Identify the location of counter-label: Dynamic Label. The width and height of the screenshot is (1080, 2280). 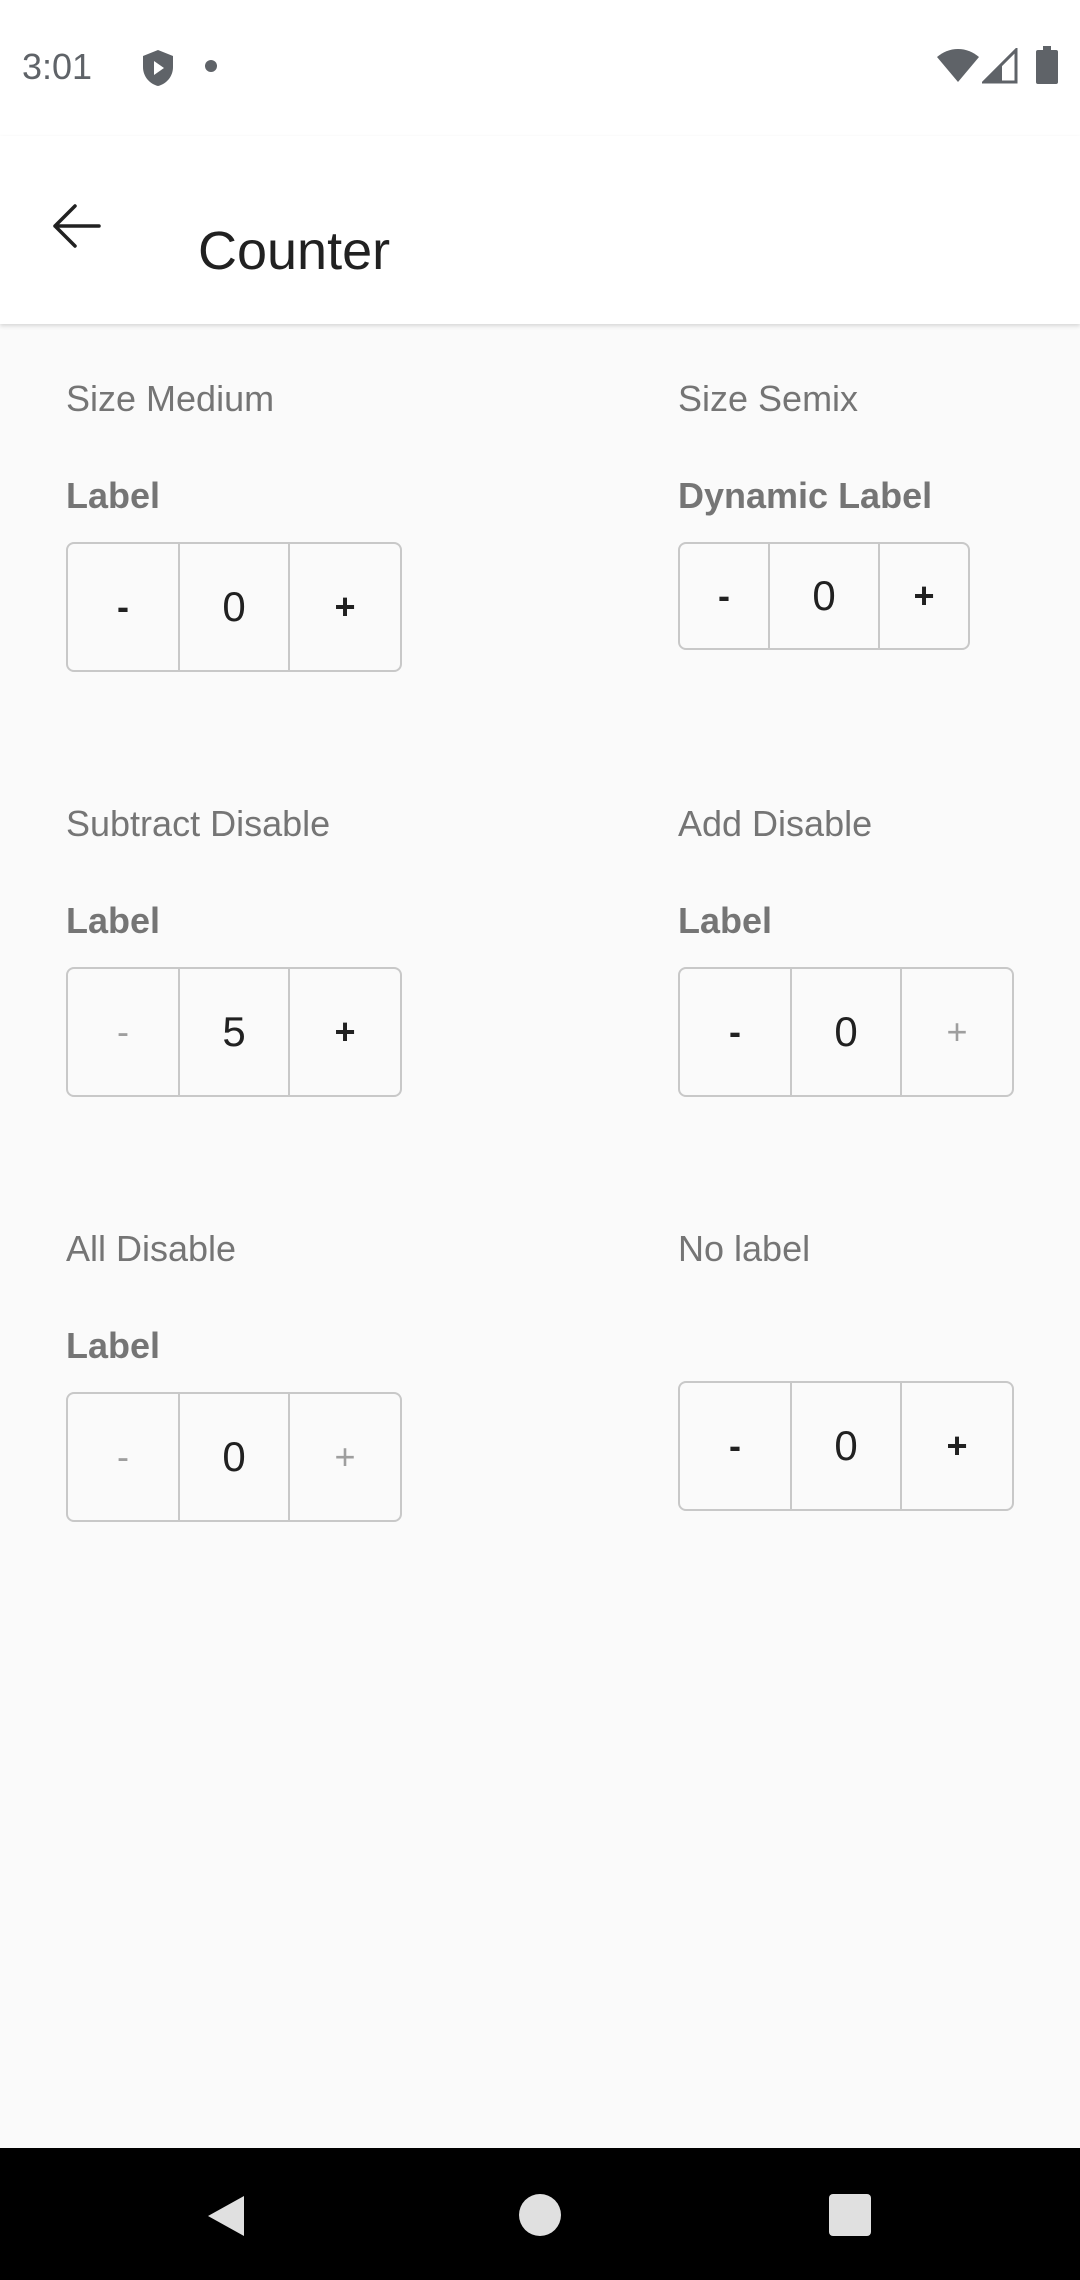
(805, 495).